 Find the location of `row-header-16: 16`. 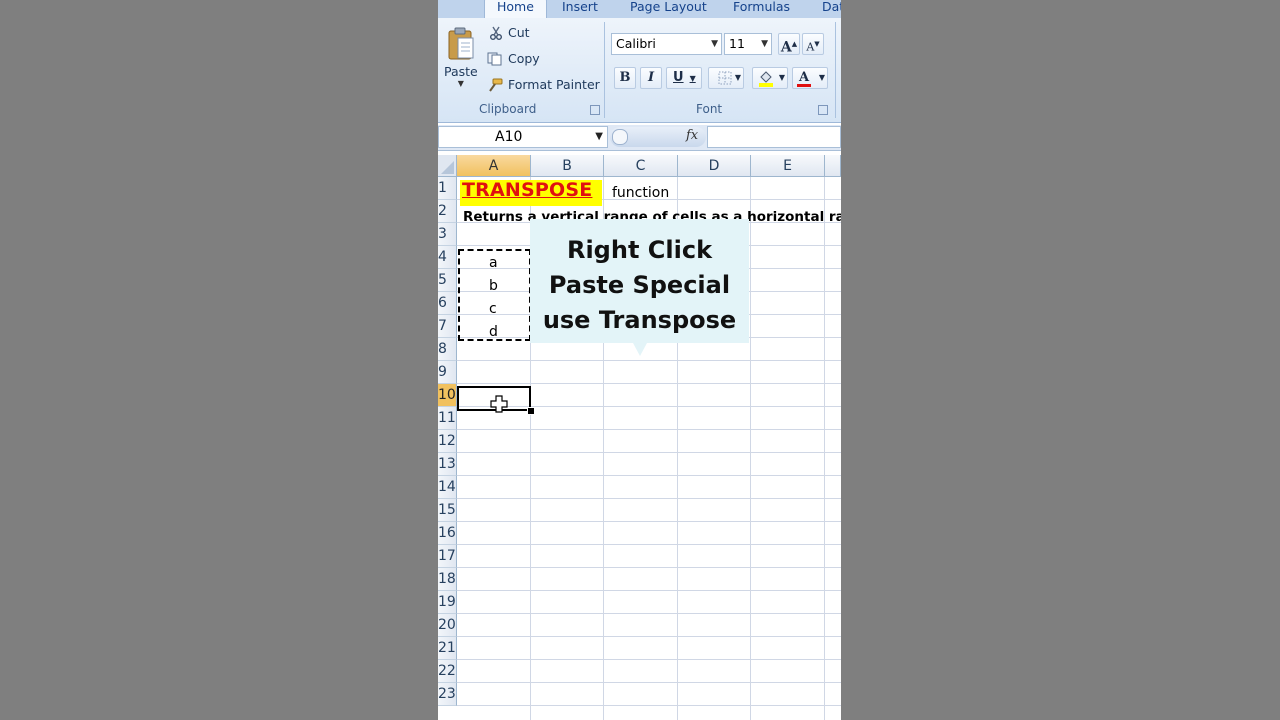

row-header-16: 16 is located at coordinates (447, 533).